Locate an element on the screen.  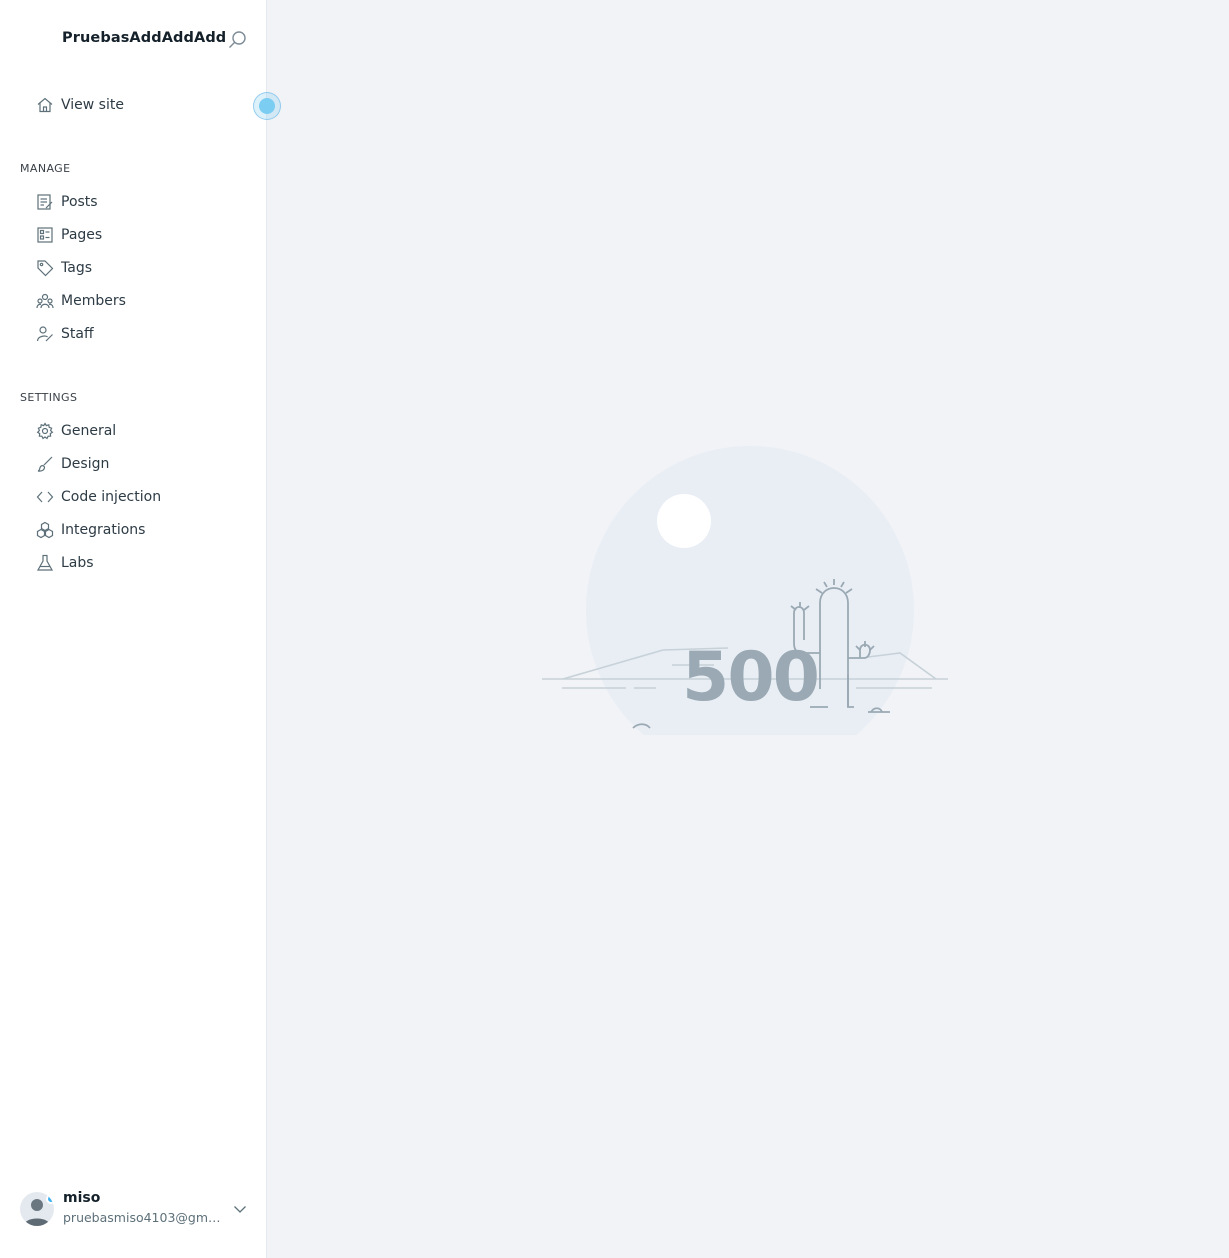
nav-general: General is located at coordinates (141, 431).